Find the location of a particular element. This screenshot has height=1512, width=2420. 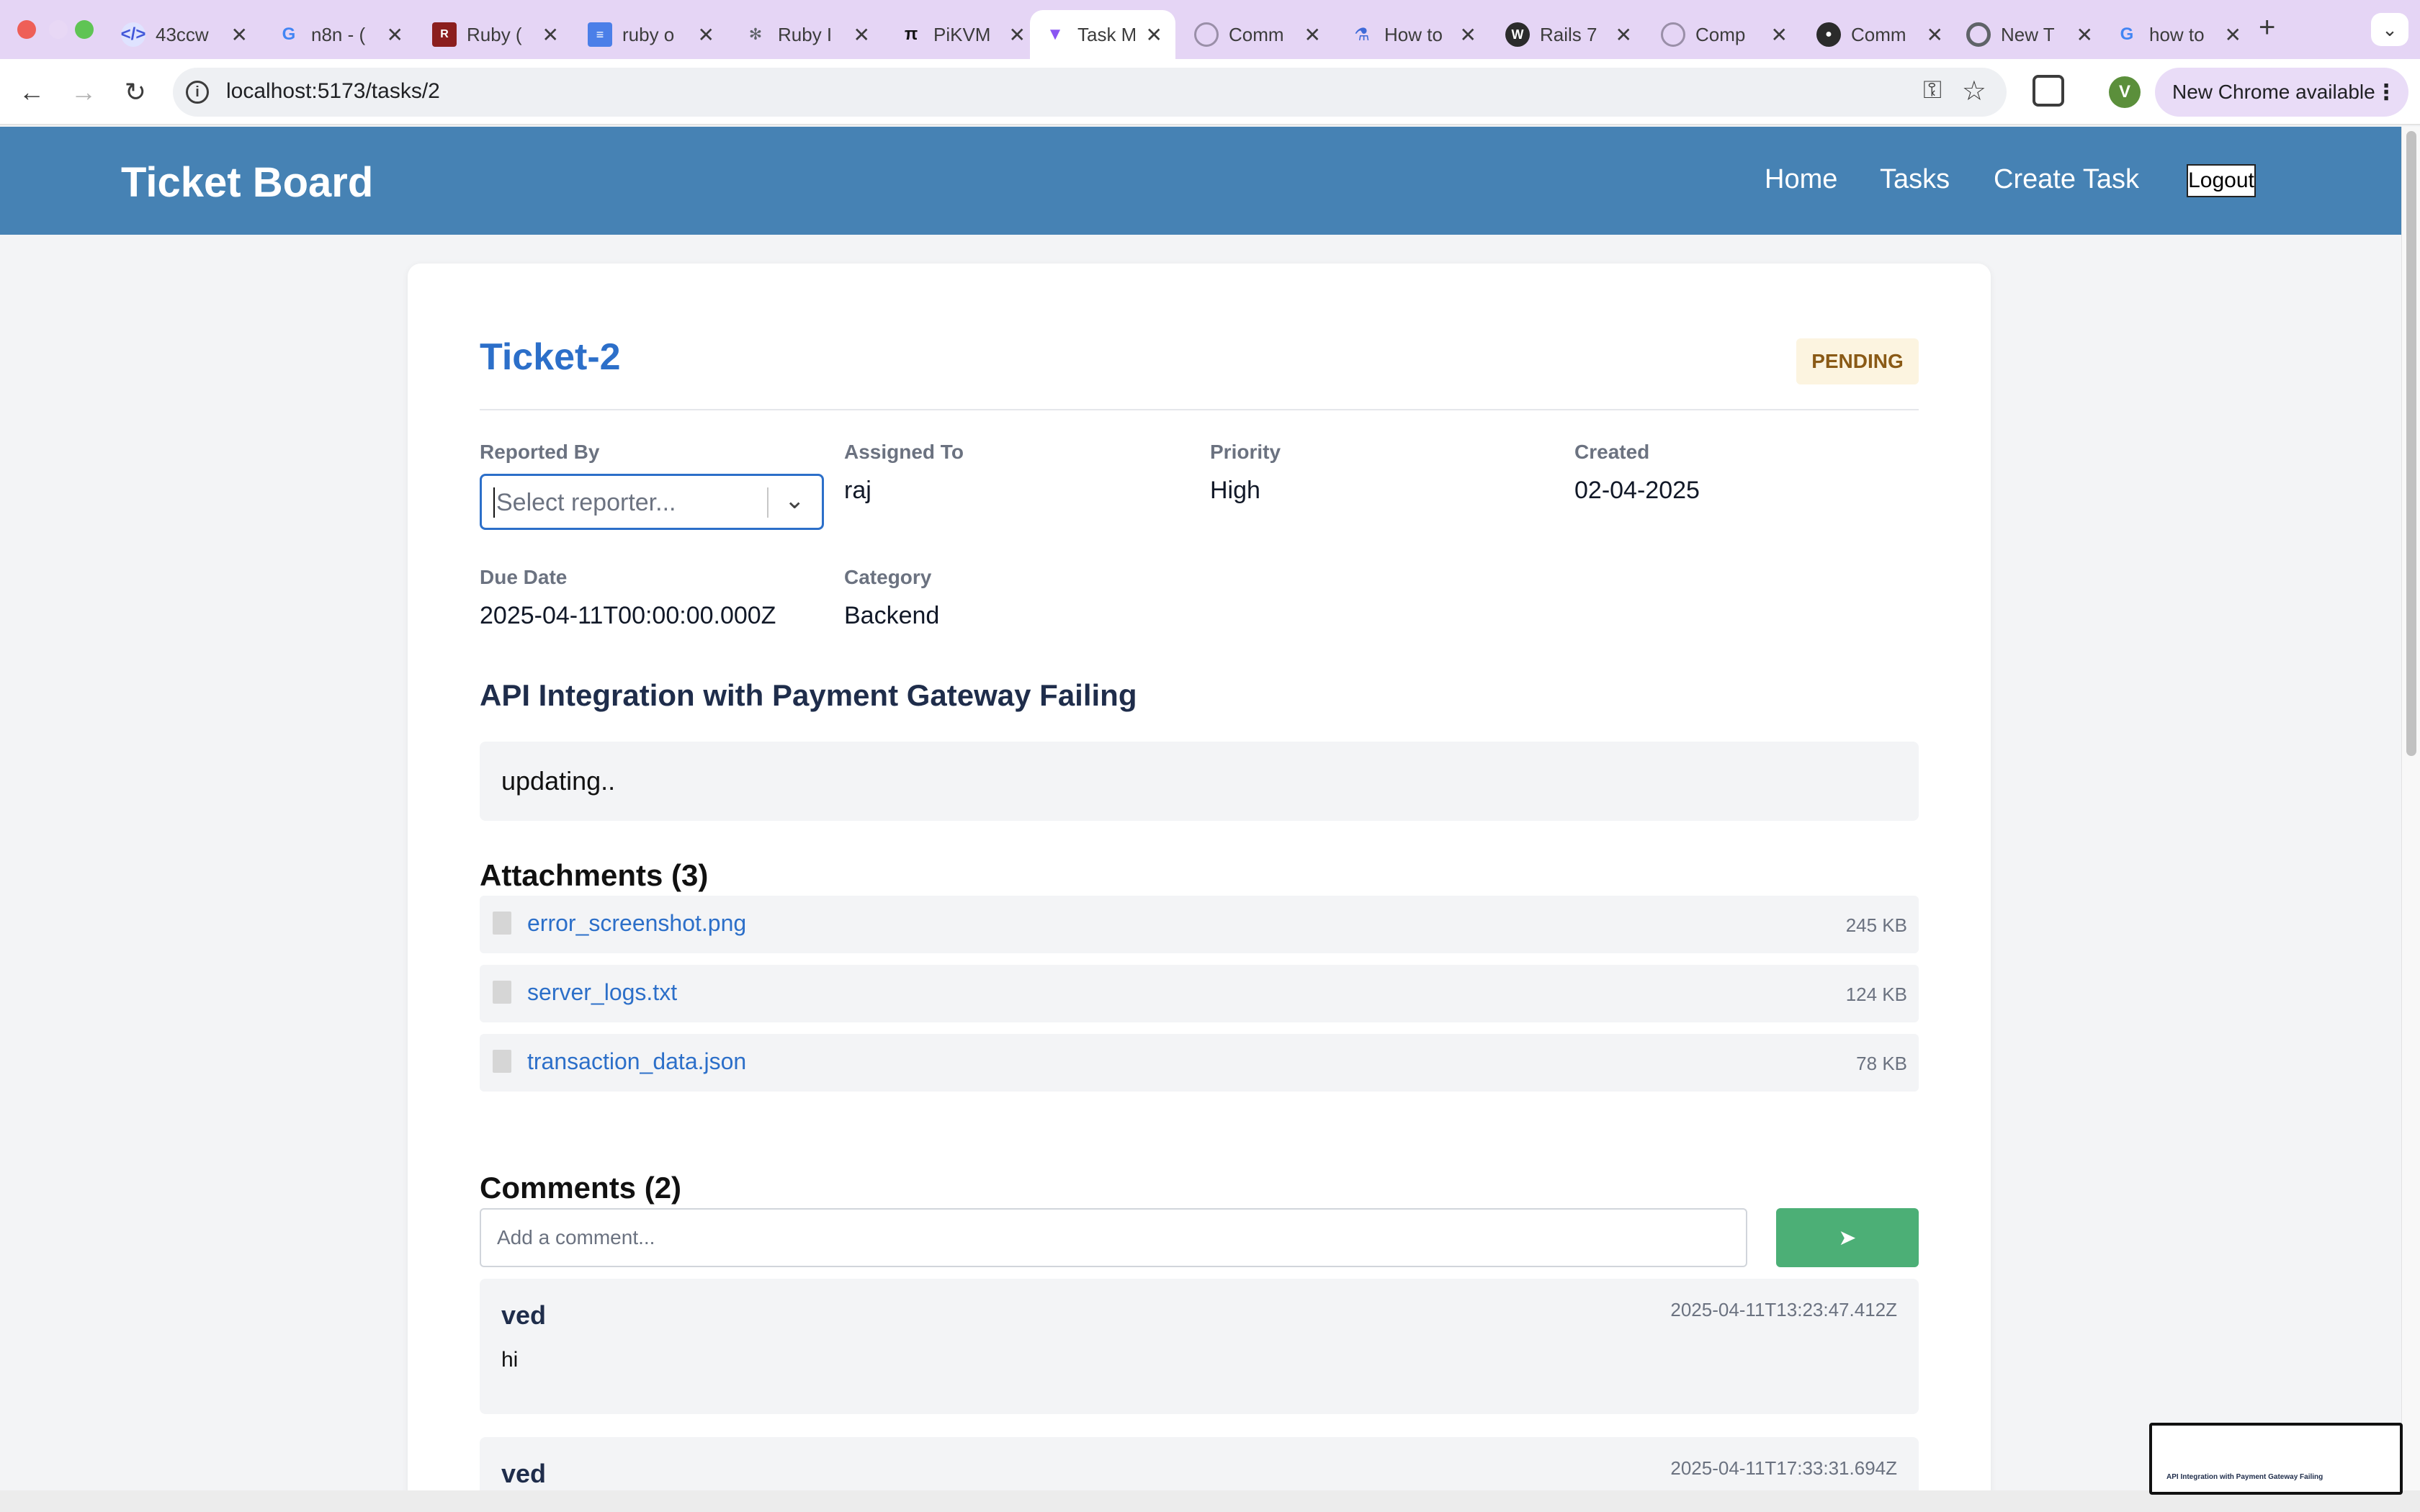

send-icon: ➤ is located at coordinates (1847, 1237).